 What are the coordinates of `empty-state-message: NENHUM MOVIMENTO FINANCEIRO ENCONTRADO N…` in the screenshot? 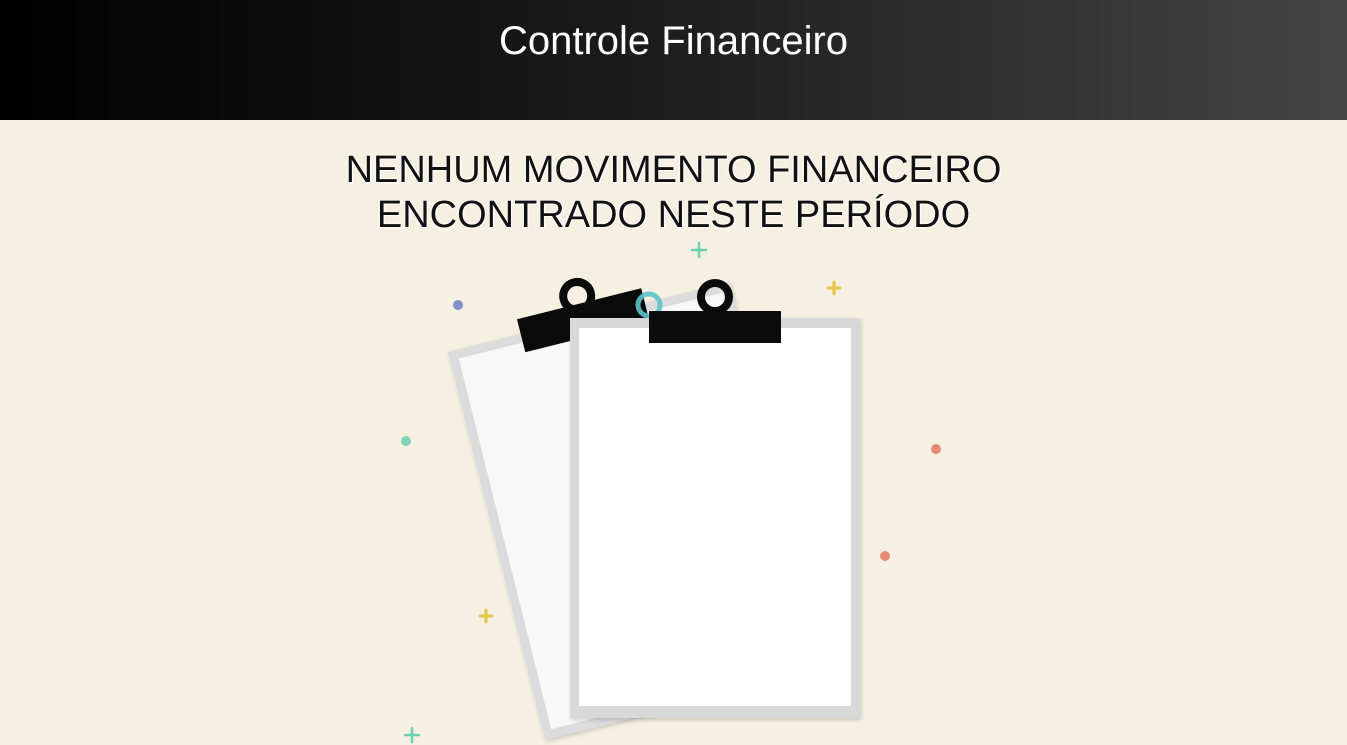 It's located at (673, 193).